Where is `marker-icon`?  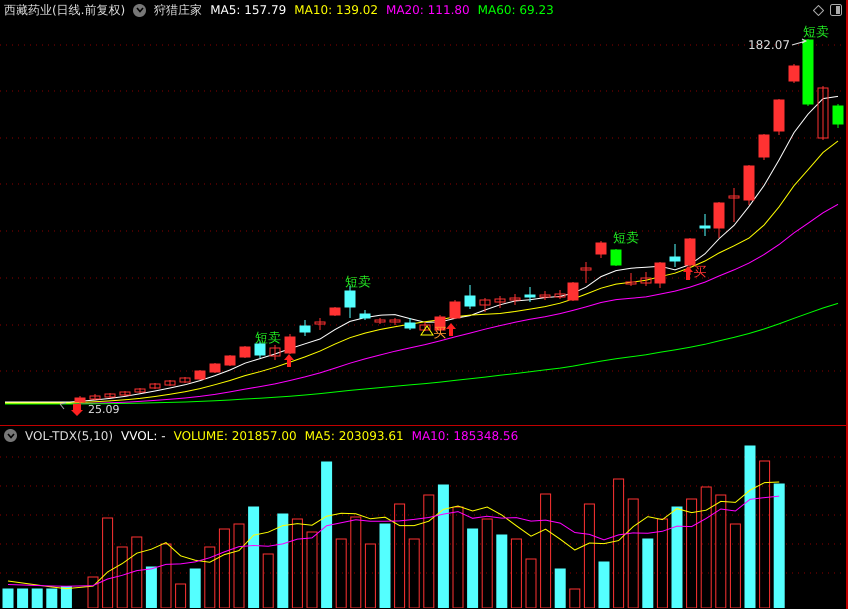
marker-icon is located at coordinates (77, 410).